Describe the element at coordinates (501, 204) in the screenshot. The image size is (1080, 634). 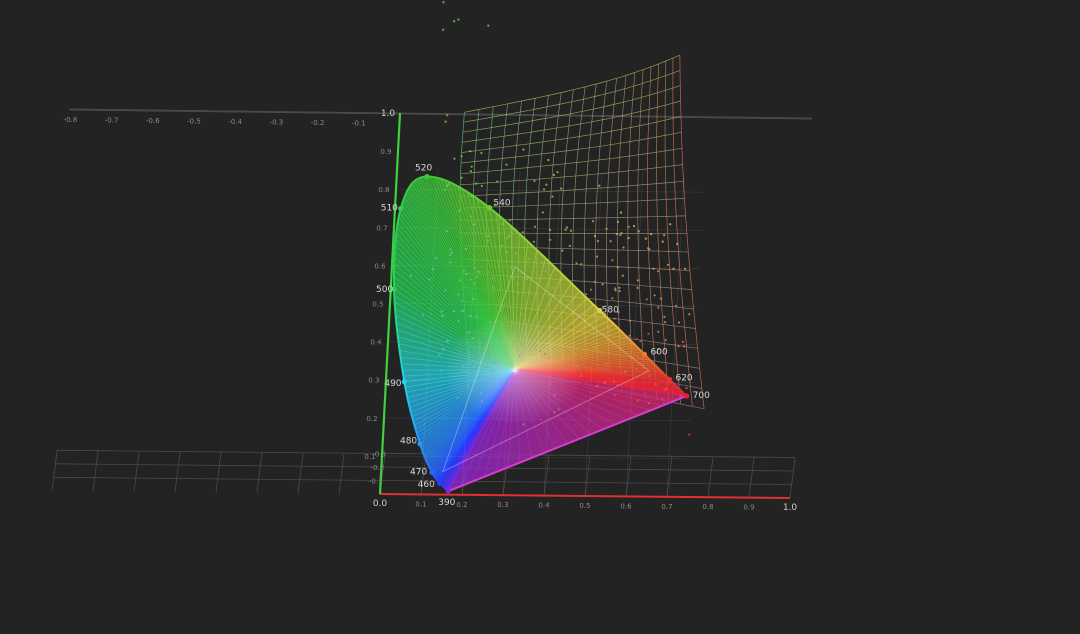
I see `wavelength-label: 540` at that location.